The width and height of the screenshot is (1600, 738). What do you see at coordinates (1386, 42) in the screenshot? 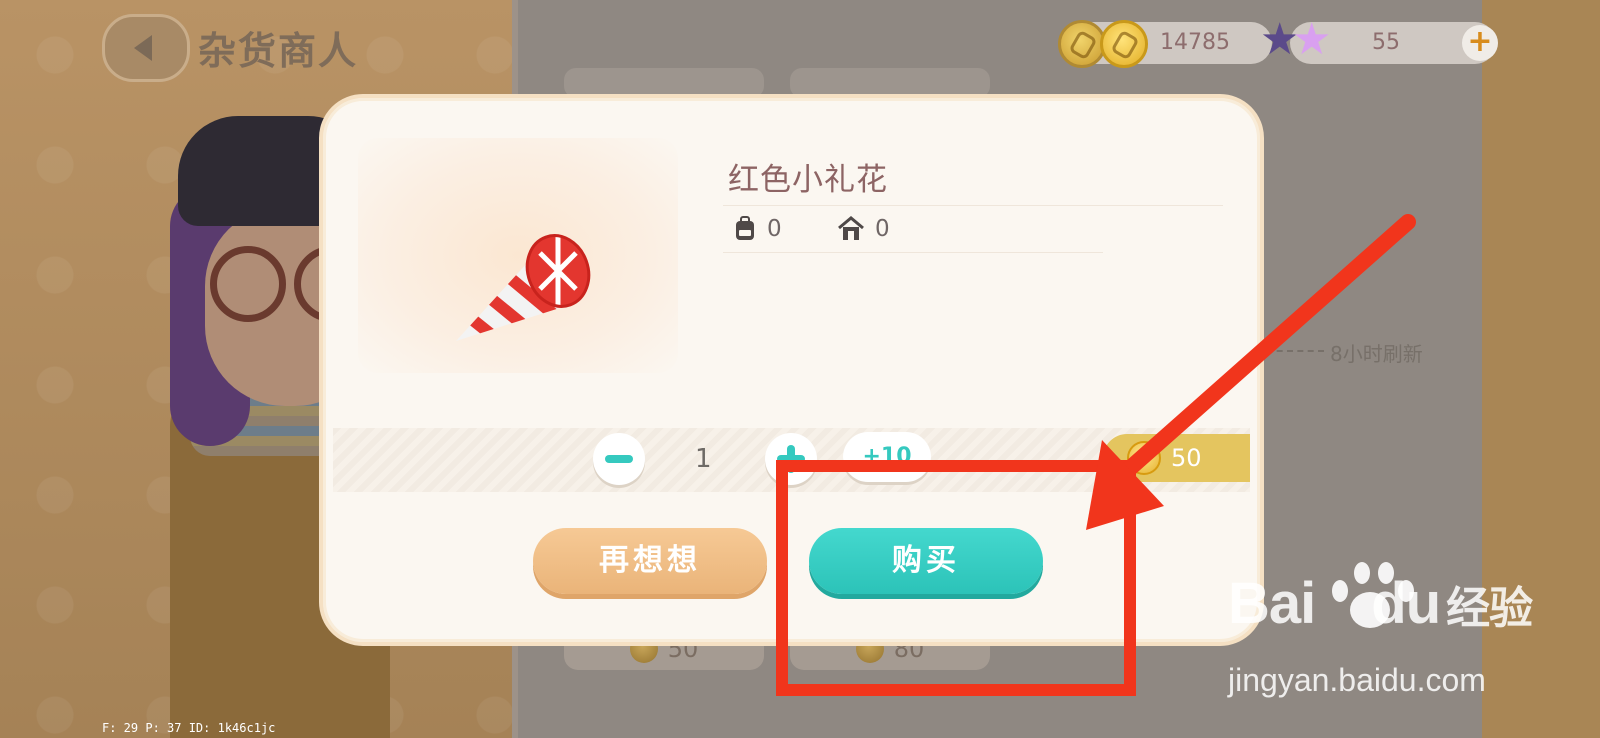
I see `star-amount: 55` at bounding box center [1386, 42].